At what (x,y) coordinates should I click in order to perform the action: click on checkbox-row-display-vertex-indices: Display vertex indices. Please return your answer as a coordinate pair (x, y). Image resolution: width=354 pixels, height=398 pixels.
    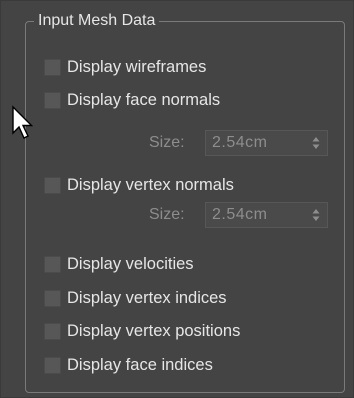
    Looking at the image, I should click on (135, 298).